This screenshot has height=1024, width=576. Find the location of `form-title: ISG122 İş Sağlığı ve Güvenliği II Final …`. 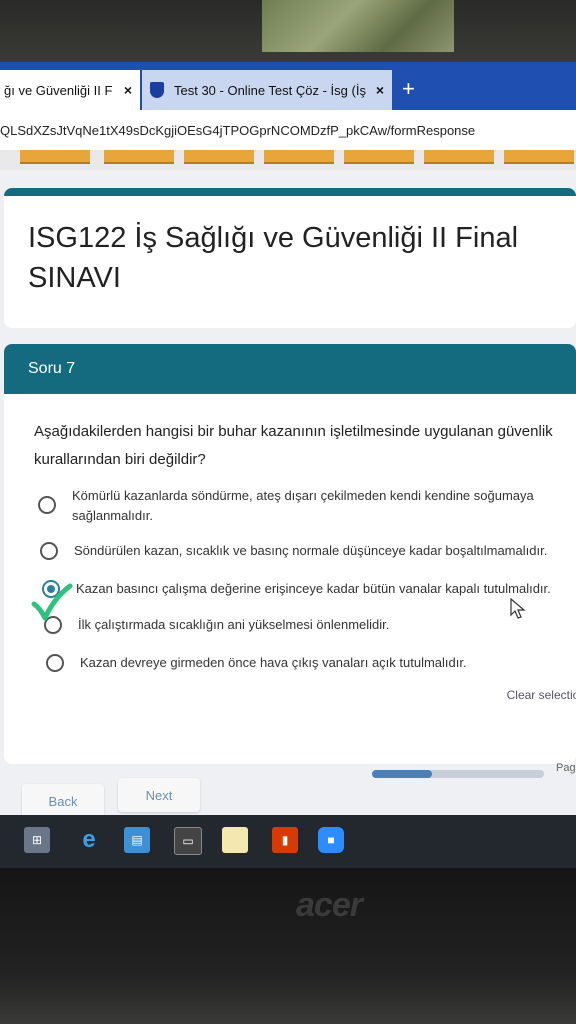

form-title: ISG122 İş Sağlığı ve Güvenliği II Final … is located at coordinates (273, 258).